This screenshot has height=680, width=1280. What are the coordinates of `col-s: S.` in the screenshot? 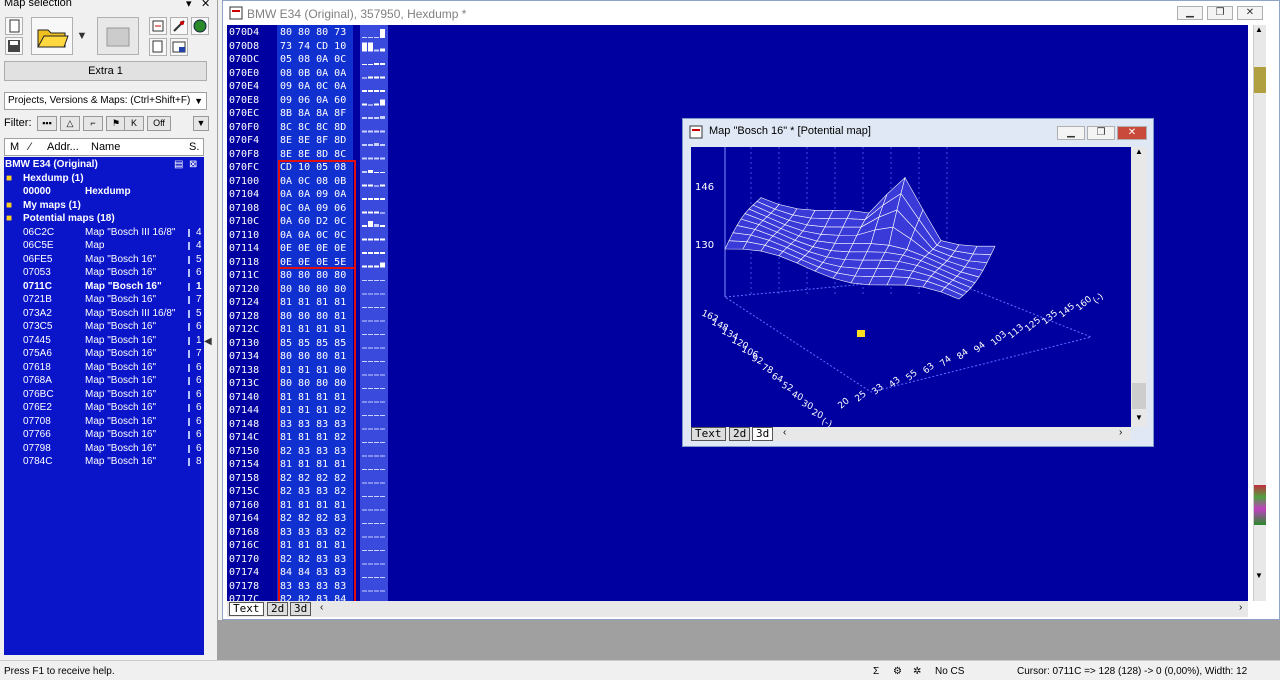 It's located at (194, 147).